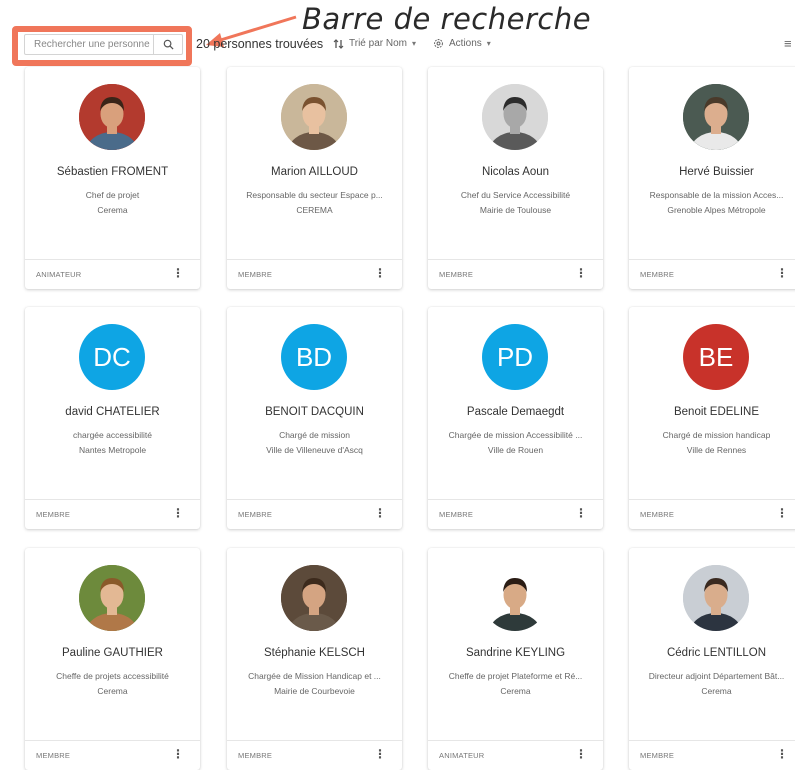 The height and width of the screenshot is (770, 795). I want to click on avatar-initials: PD, so click(515, 357).